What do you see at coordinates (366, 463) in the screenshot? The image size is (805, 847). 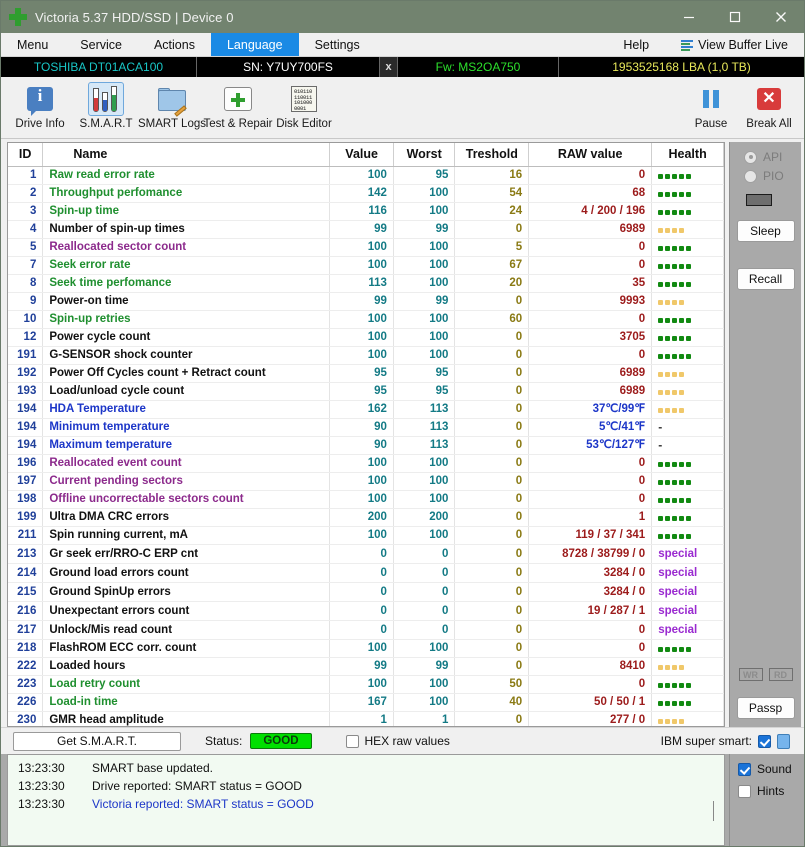 I see `table-row: 196 Reallocated event count 100 100 0 0` at bounding box center [366, 463].